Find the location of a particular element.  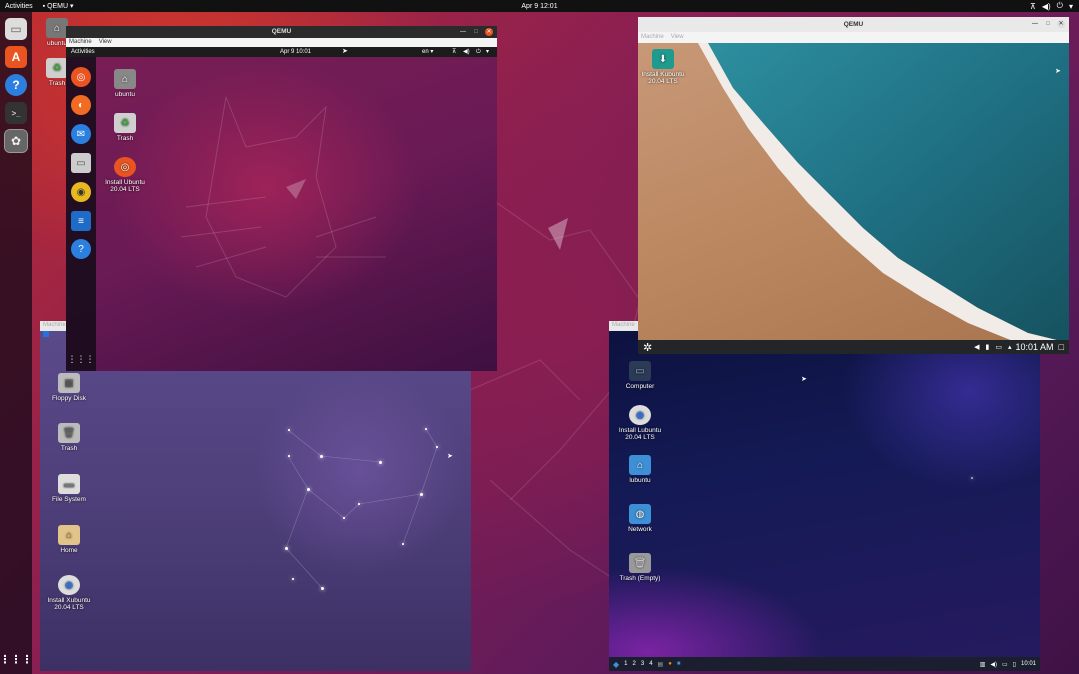

lubuntu-icon-install: ◉ Install Lubuntu 20.04 LTS is located at coordinates (640, 423).